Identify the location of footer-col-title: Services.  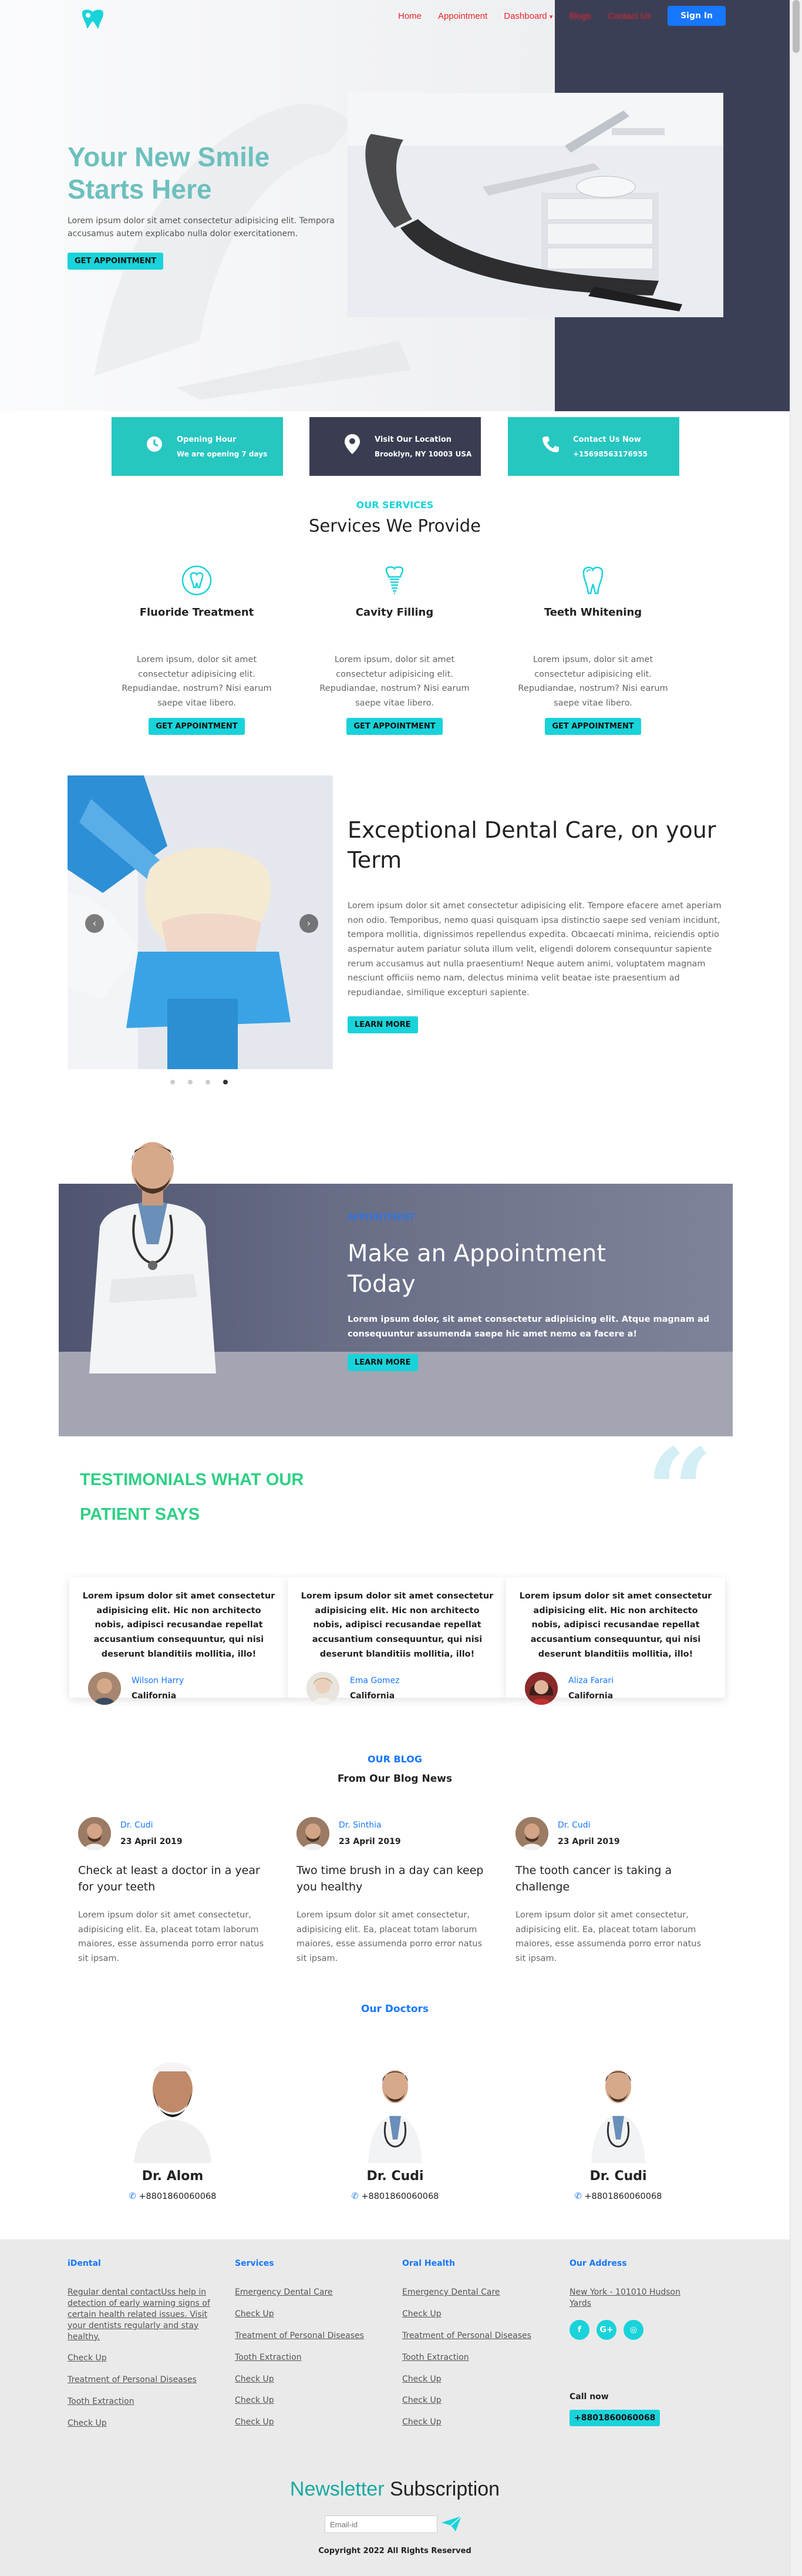
(255, 2263).